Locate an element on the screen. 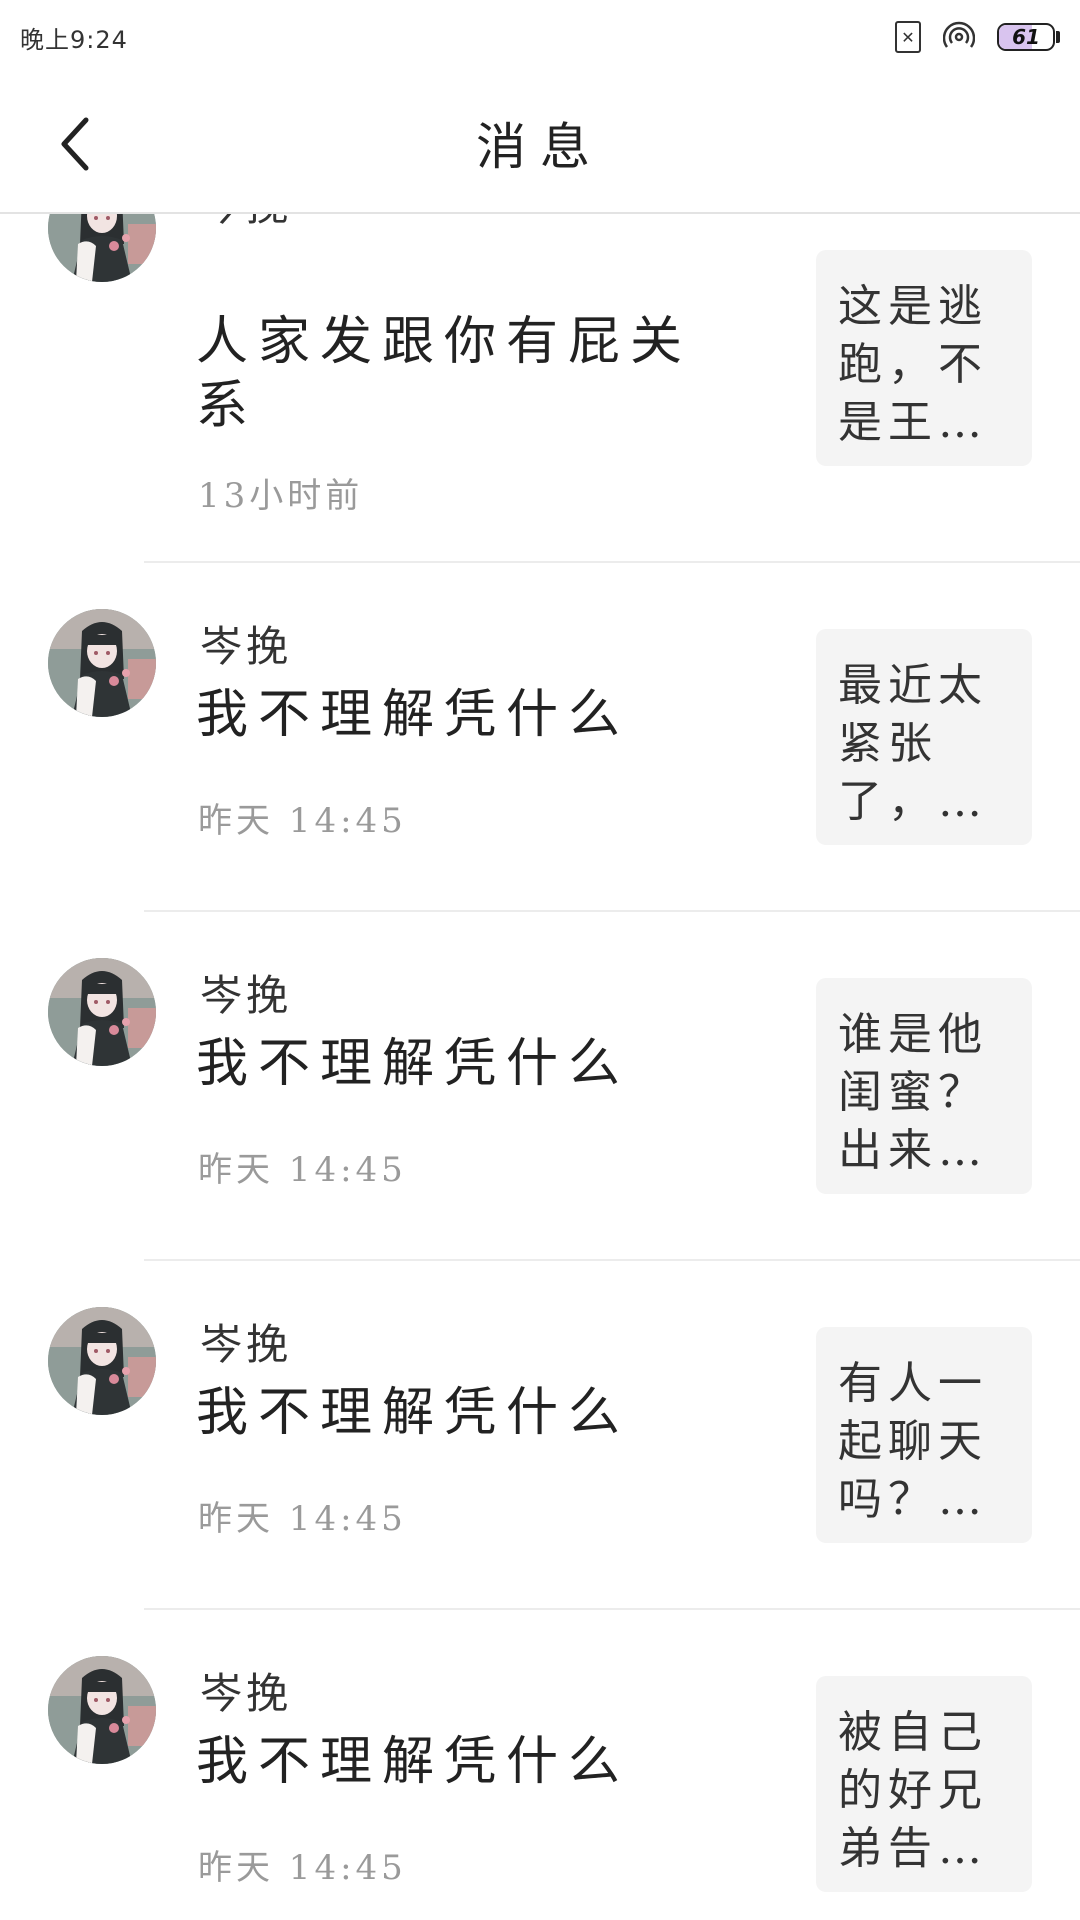 The height and width of the screenshot is (1920, 1080). back-button is located at coordinates (74, 144).